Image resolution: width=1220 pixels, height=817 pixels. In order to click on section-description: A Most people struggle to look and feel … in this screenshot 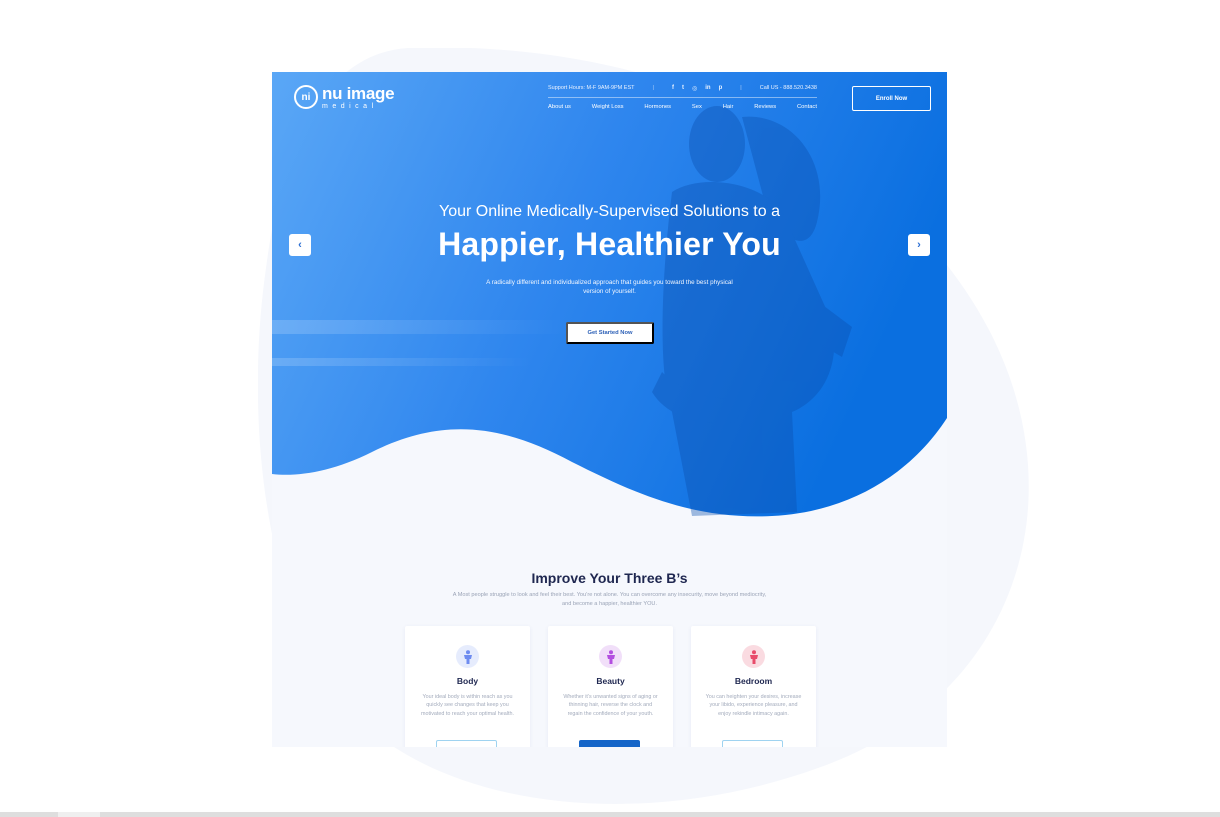, I will do `click(609, 599)`.